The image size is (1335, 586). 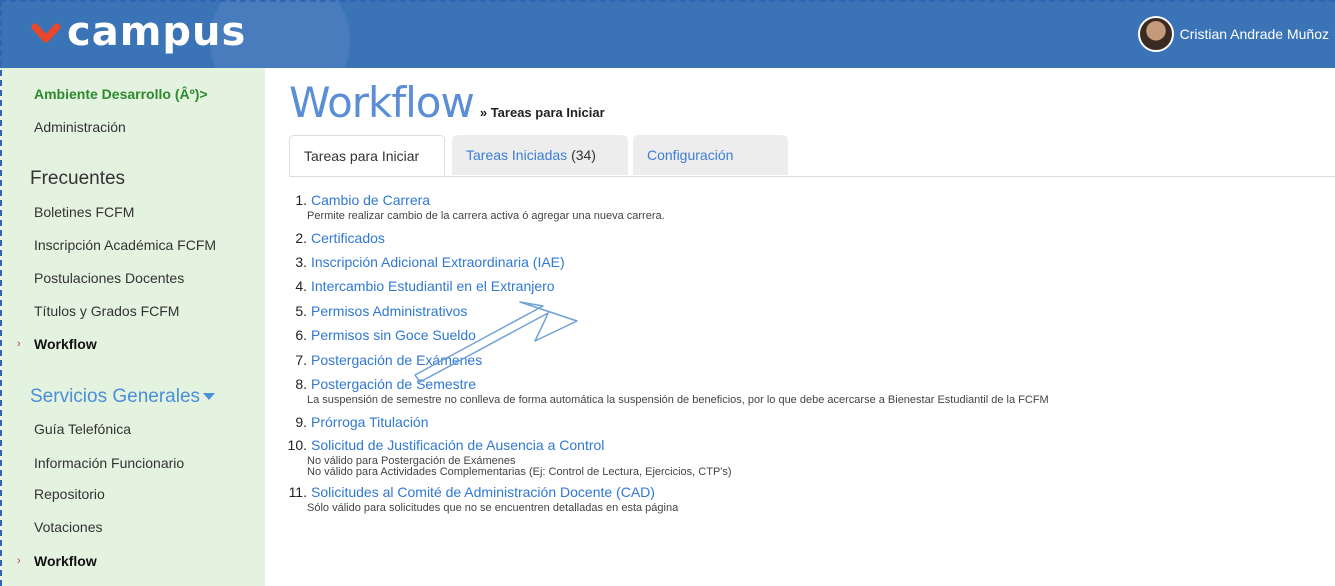 I want to click on logo-text: campus, so click(x=157, y=32).